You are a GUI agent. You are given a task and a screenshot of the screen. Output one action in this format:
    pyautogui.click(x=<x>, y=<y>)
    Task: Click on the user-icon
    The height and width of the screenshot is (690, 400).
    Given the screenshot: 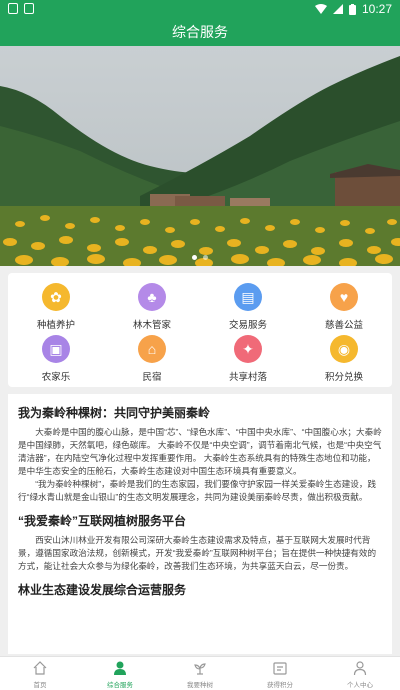 What is the action you would take?
    pyautogui.click(x=360, y=668)
    